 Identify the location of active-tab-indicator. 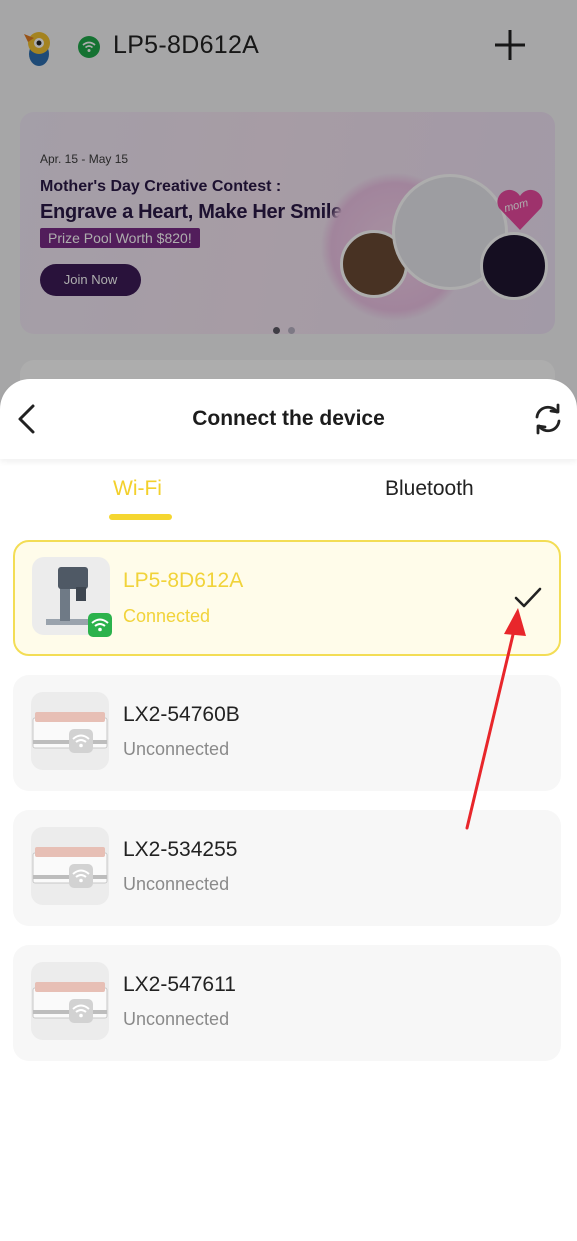
(140, 517).